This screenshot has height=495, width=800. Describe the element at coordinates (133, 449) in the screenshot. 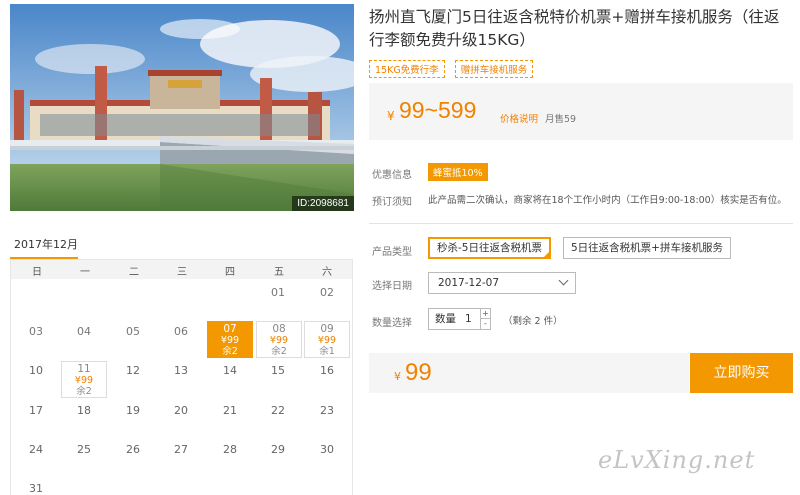

I see `calendar-day-26: 26` at that location.